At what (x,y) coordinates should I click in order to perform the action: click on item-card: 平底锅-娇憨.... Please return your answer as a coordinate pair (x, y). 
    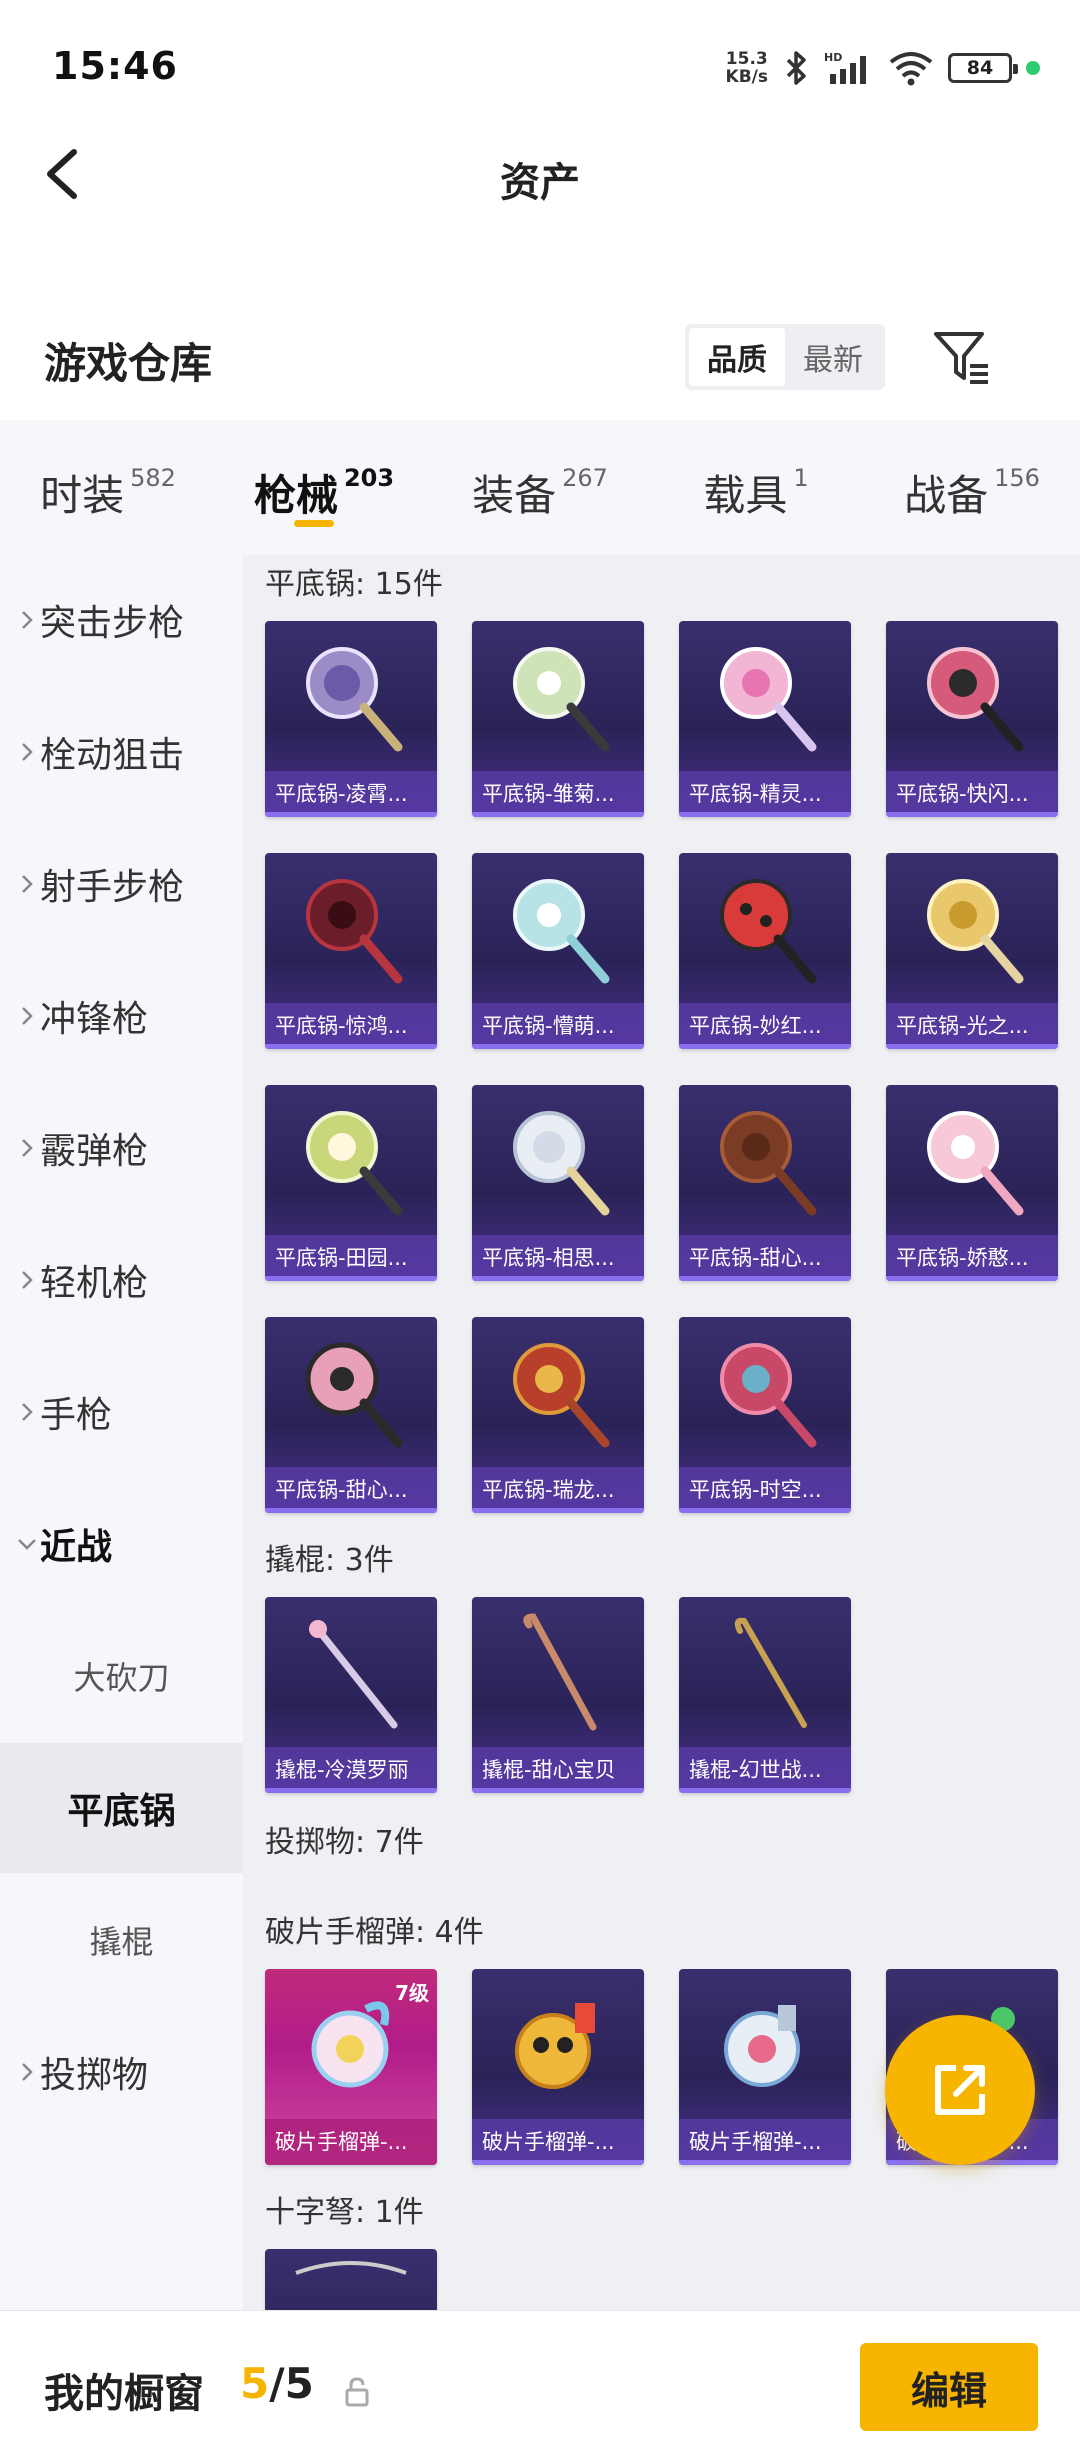
    Looking at the image, I should click on (972, 1183).